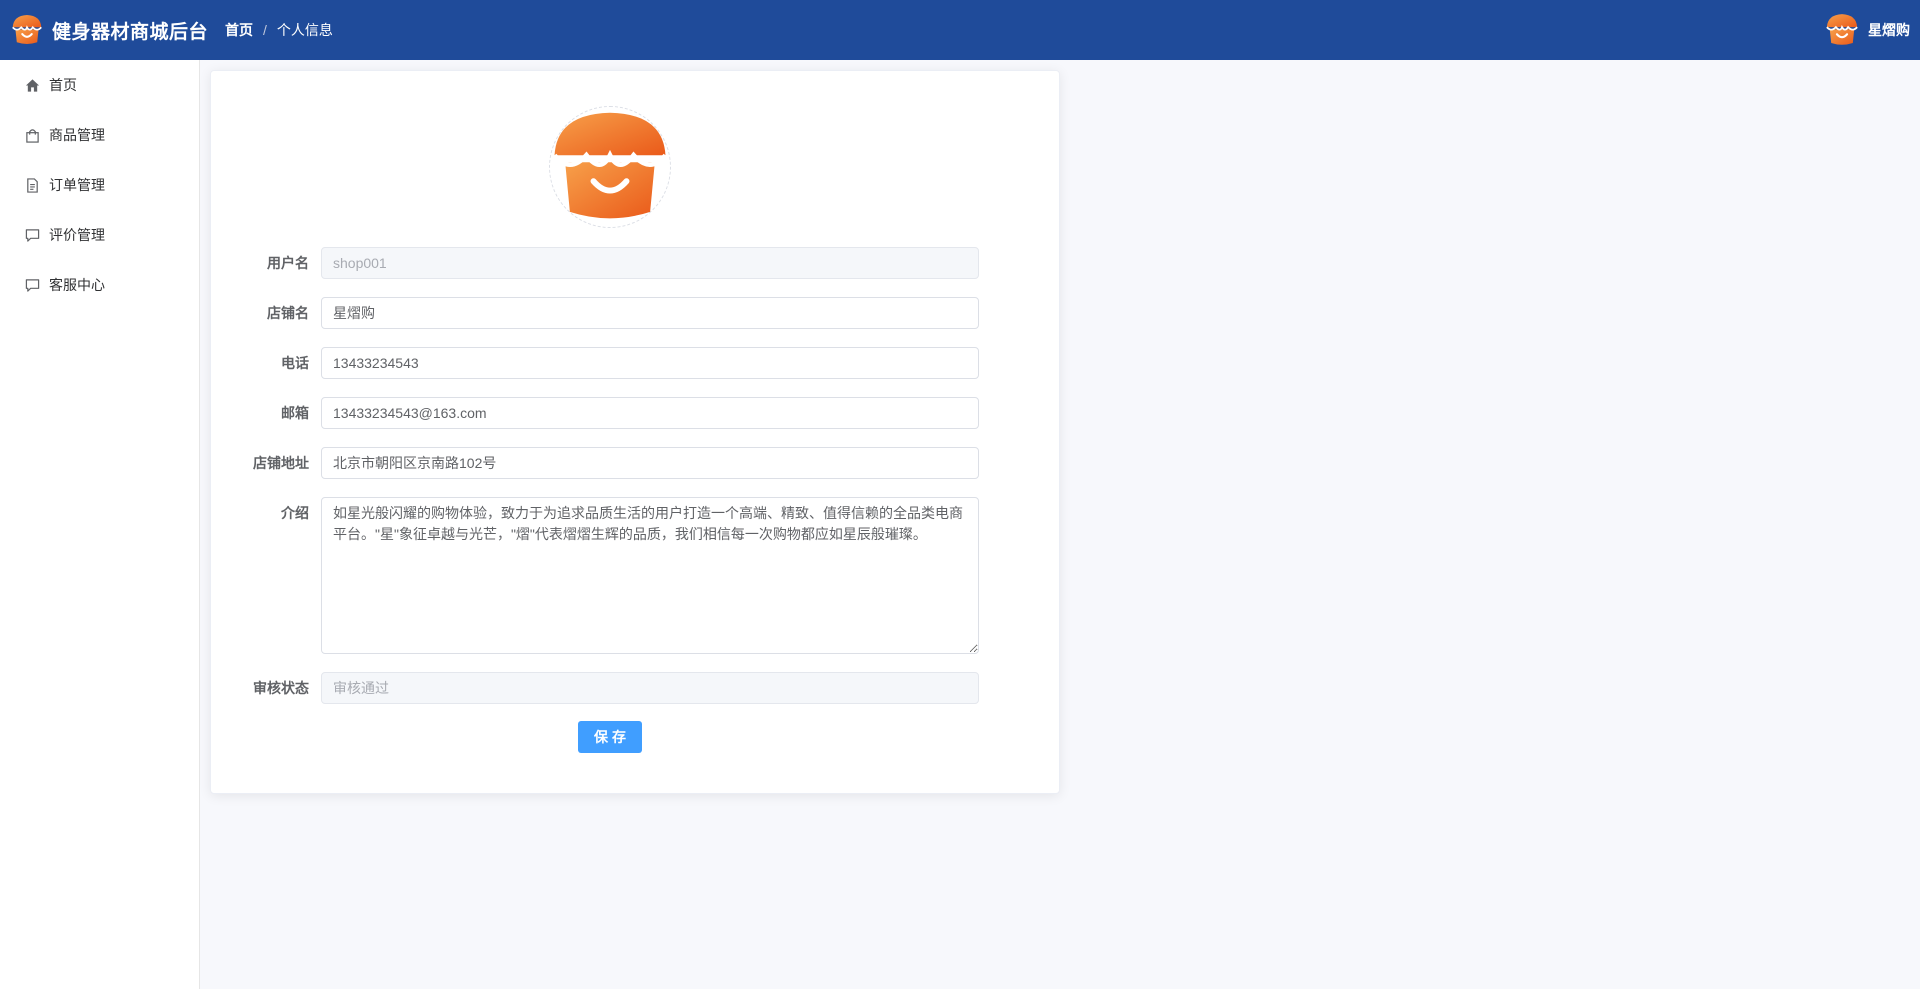 Image resolution: width=1920 pixels, height=989 pixels. Describe the element at coordinates (130, 32) in the screenshot. I see `app-title: 健身器材商城后台` at that location.